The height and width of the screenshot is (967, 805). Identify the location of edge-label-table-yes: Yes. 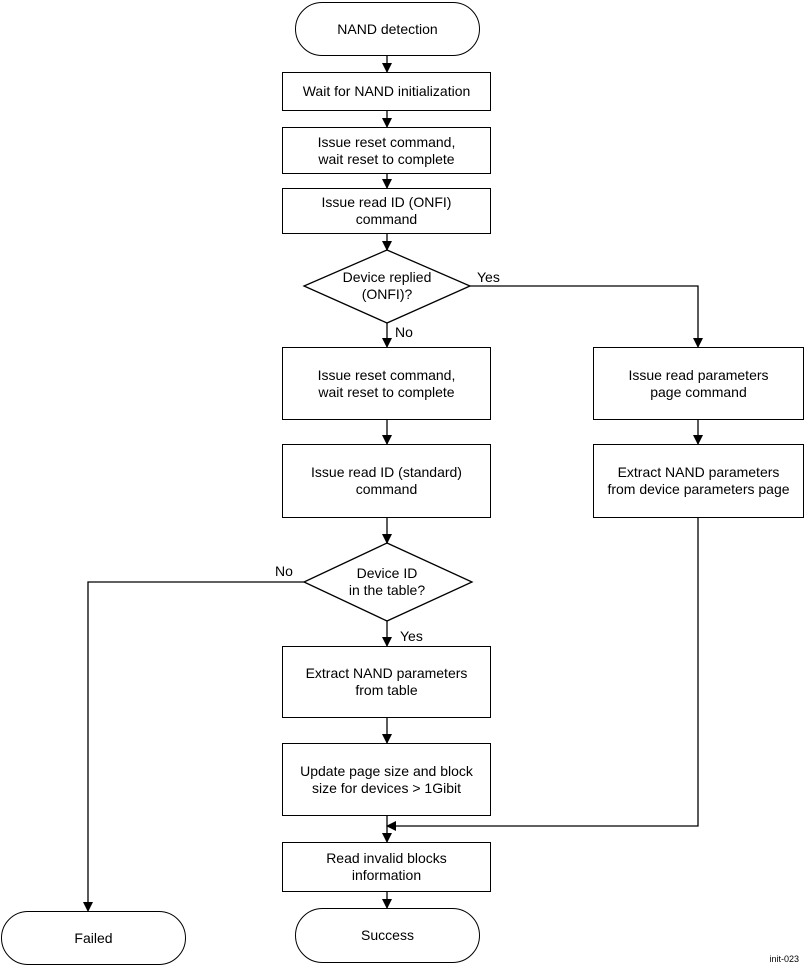
(411, 636).